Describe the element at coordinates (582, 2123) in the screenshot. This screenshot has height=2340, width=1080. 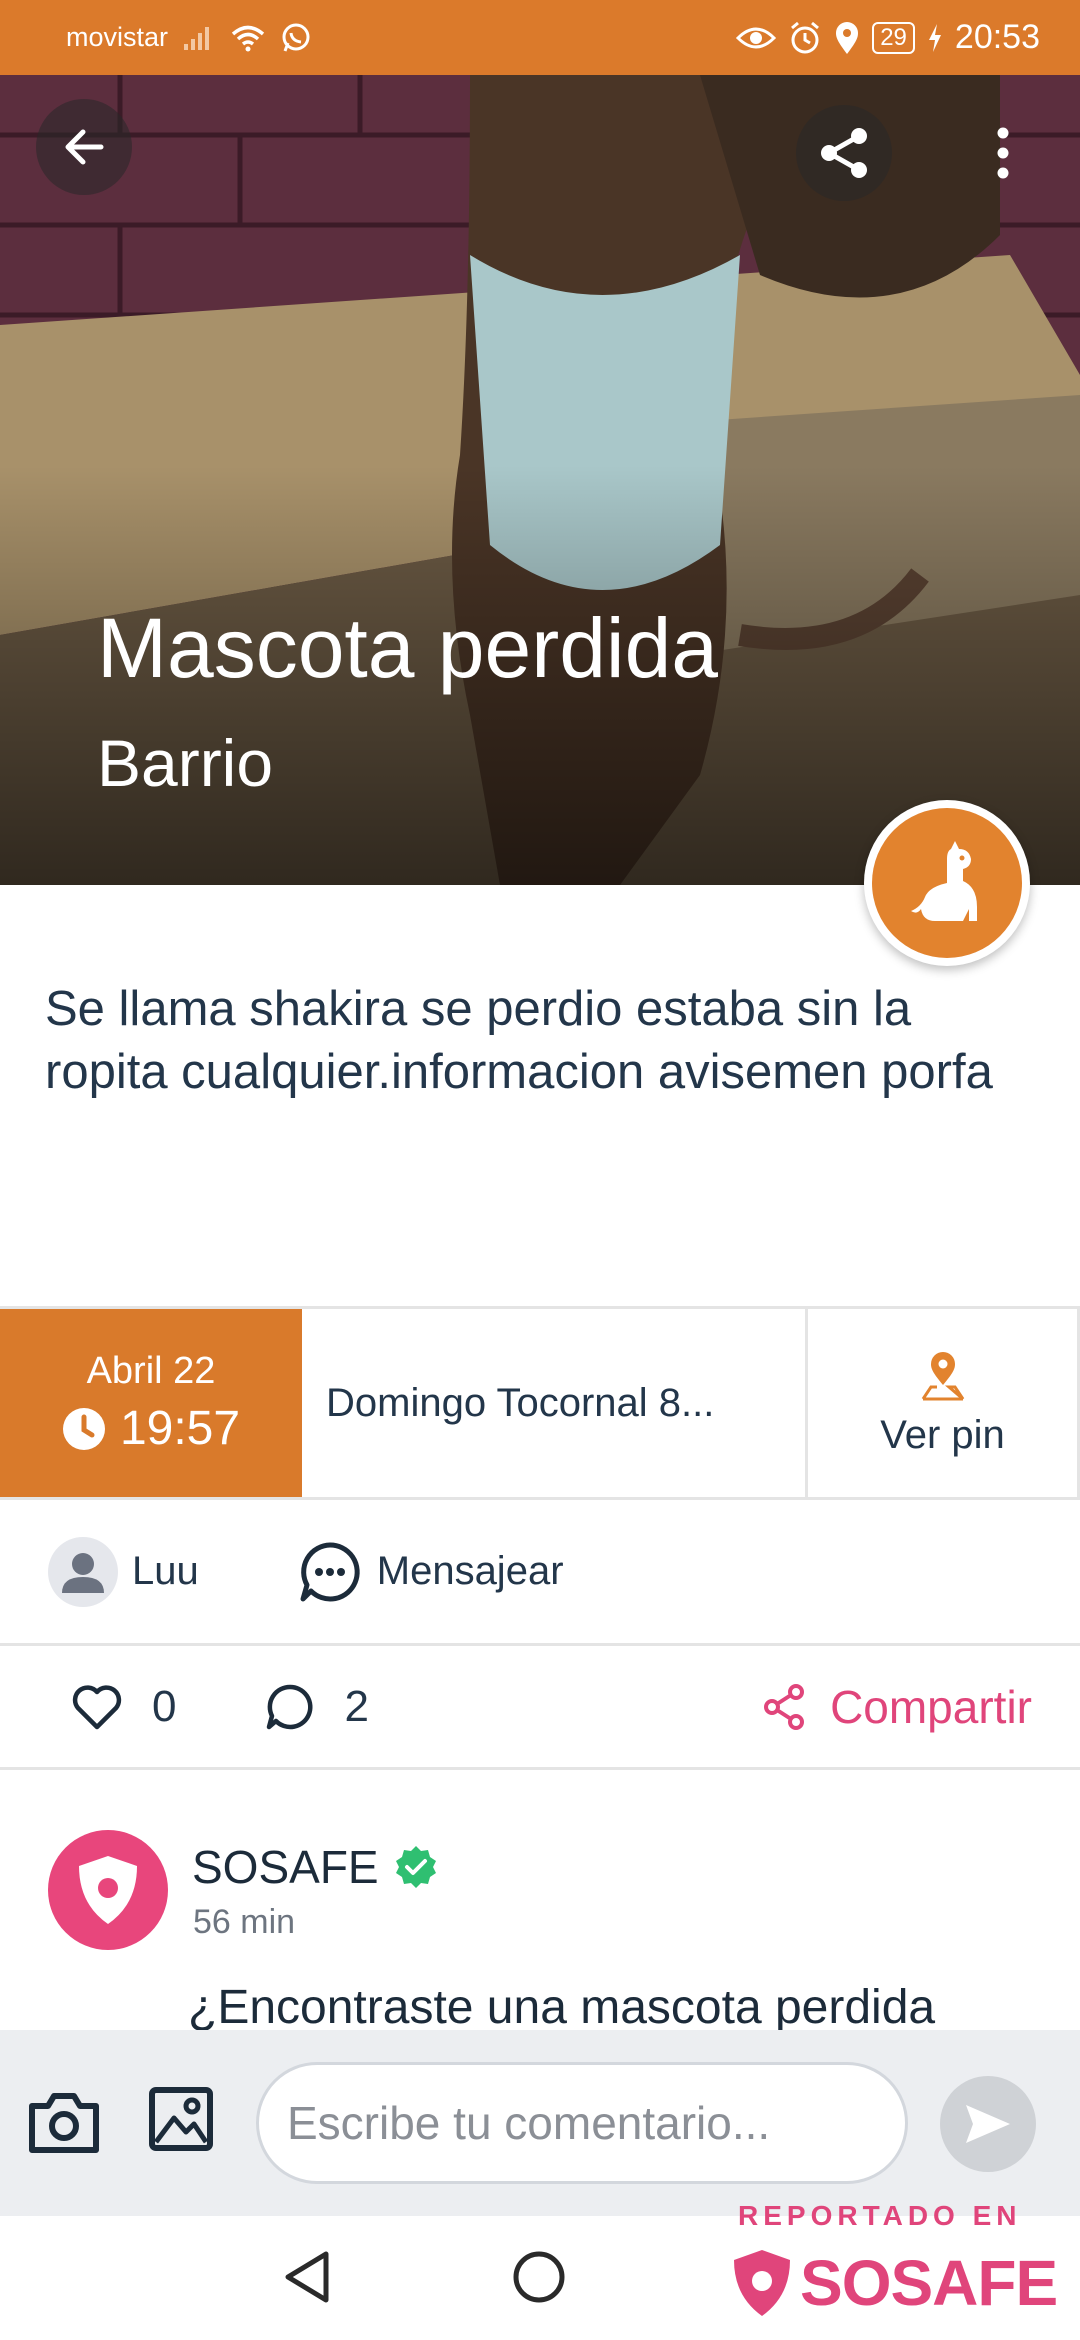
I see `comment-input` at that location.